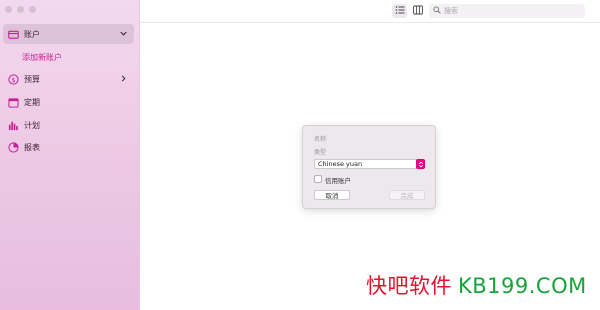 This screenshot has width=600, height=310. What do you see at coordinates (68, 102) in the screenshot?
I see `sidebar-item-recurring: 定期` at bounding box center [68, 102].